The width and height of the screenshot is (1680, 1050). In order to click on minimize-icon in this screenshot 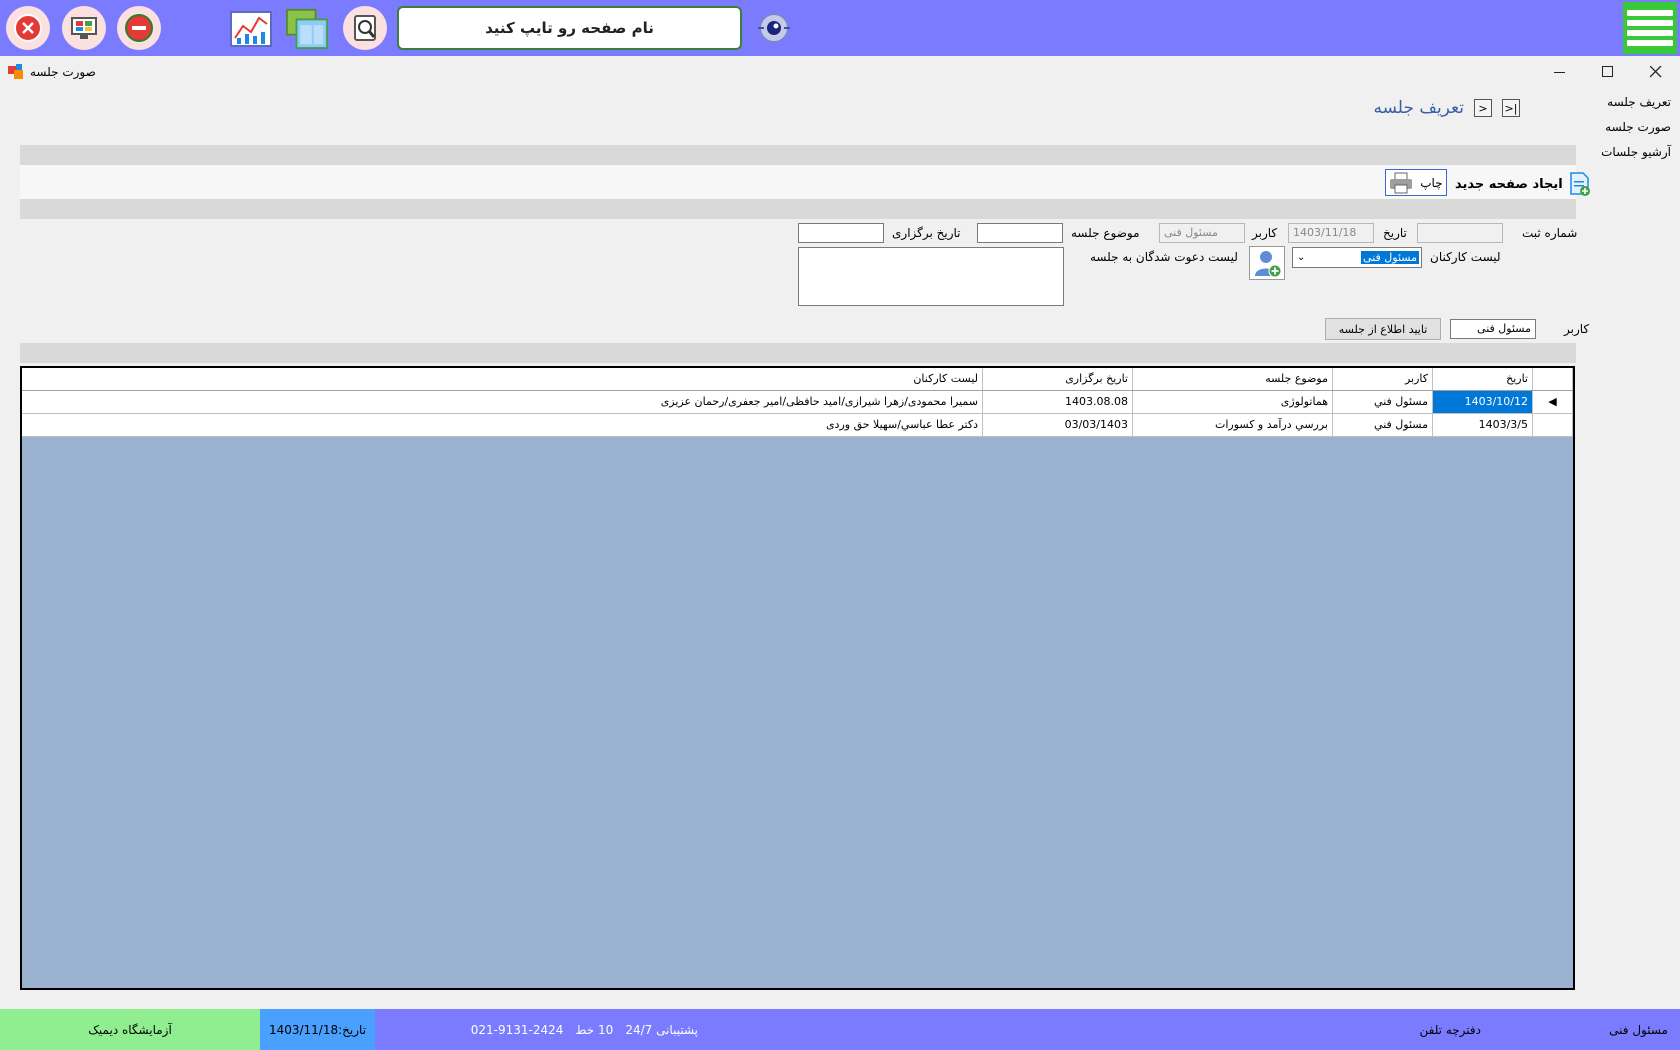, I will do `click(1559, 72)`.